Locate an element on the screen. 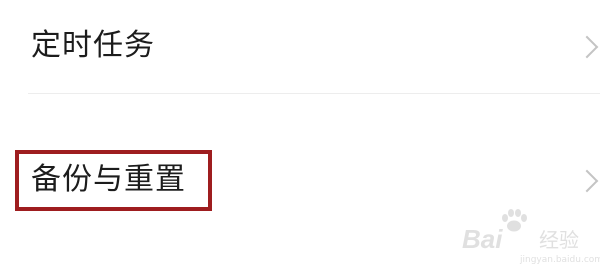  settings-item-label: 备份与重置 is located at coordinates (108, 179).